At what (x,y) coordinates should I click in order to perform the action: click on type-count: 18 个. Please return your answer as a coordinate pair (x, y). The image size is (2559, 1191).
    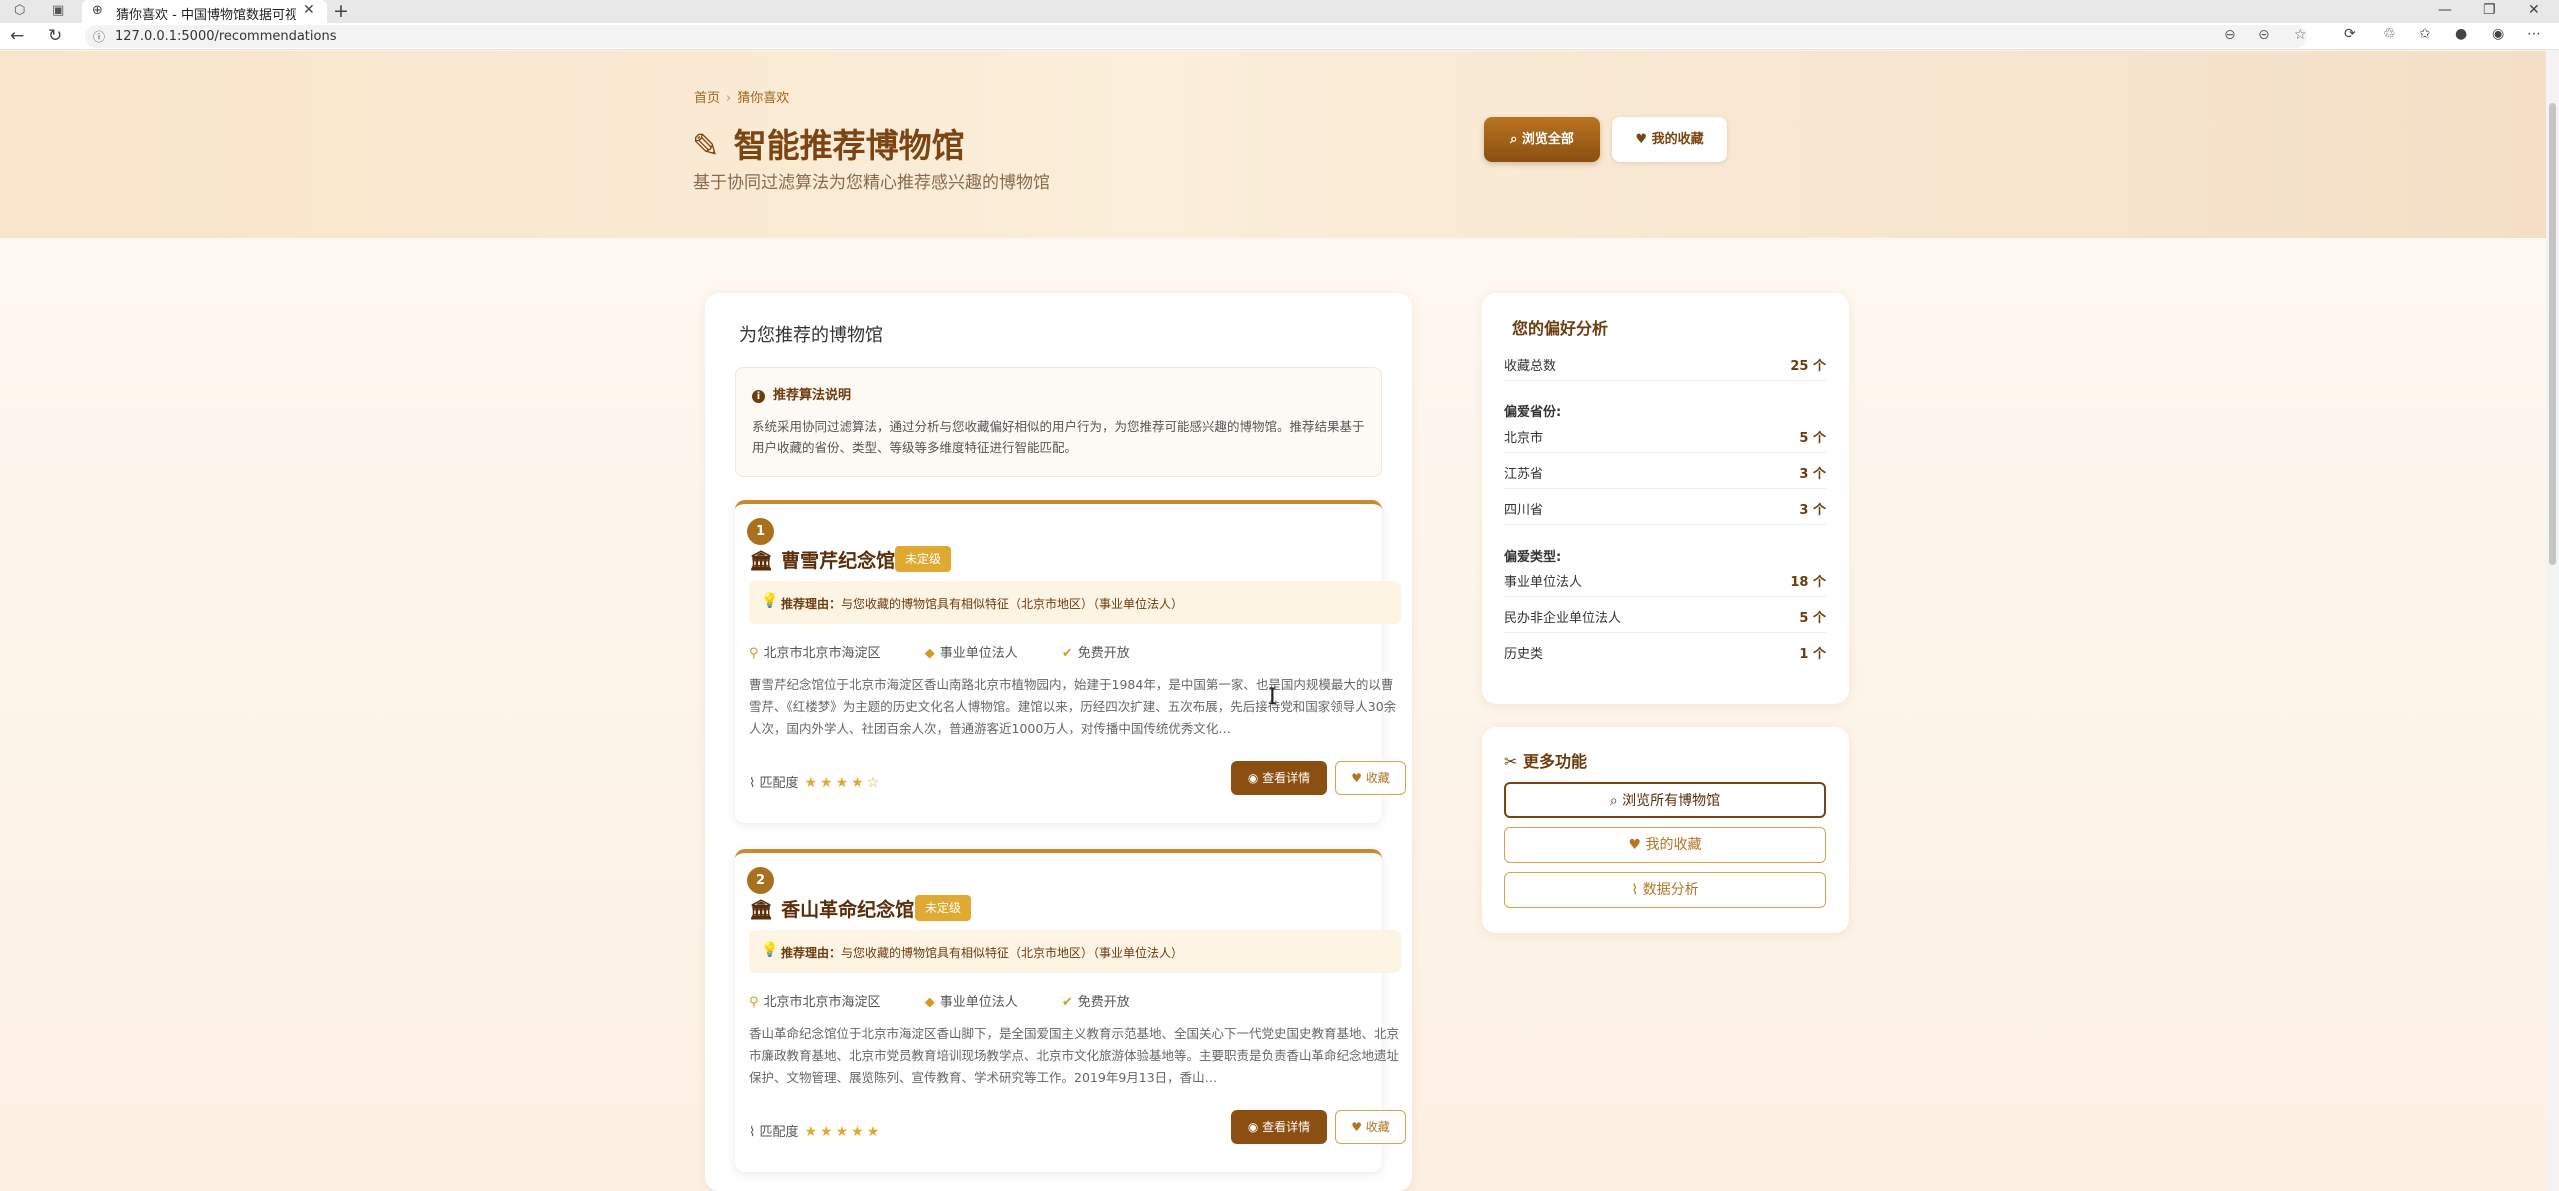
    Looking at the image, I should click on (1808, 582).